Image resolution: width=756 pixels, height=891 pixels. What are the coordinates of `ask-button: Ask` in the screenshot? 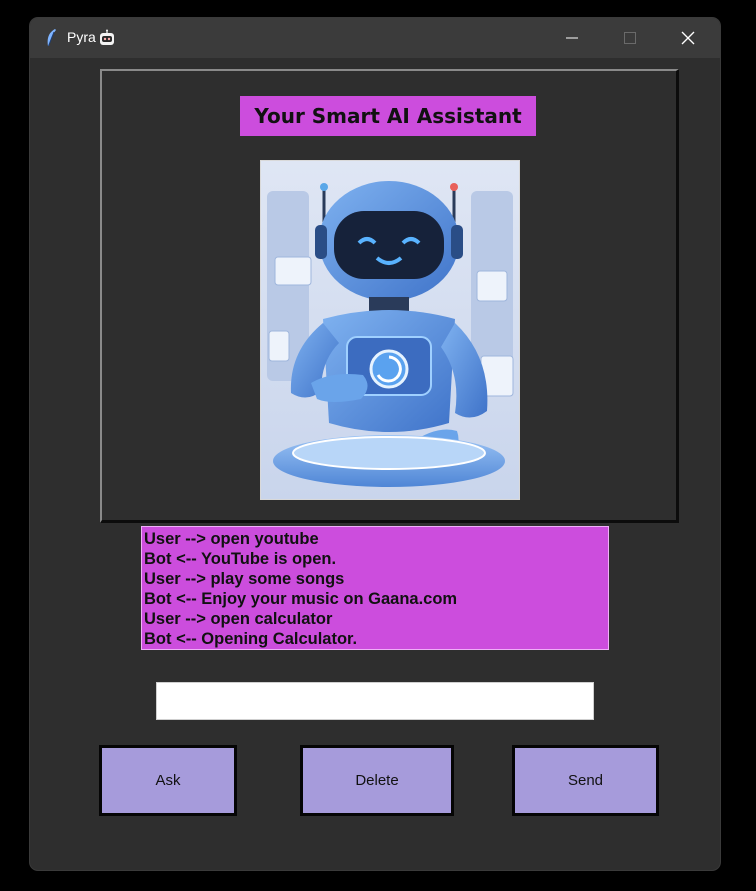 It's located at (168, 780).